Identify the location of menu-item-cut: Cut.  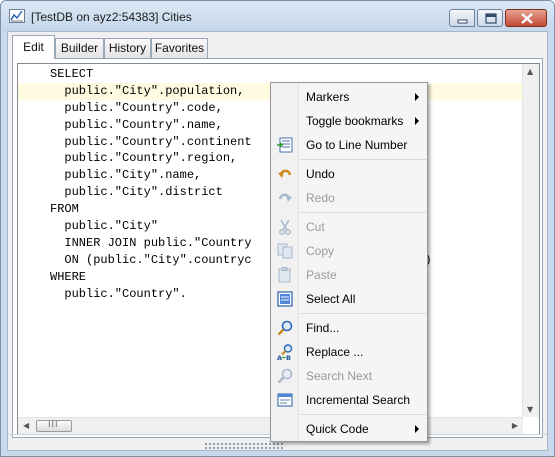
(349, 227).